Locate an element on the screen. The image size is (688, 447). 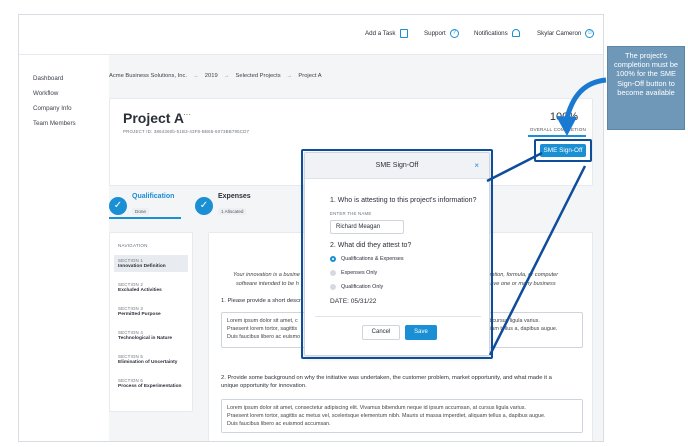
radio-label: Expenses Only is located at coordinates (359, 273).